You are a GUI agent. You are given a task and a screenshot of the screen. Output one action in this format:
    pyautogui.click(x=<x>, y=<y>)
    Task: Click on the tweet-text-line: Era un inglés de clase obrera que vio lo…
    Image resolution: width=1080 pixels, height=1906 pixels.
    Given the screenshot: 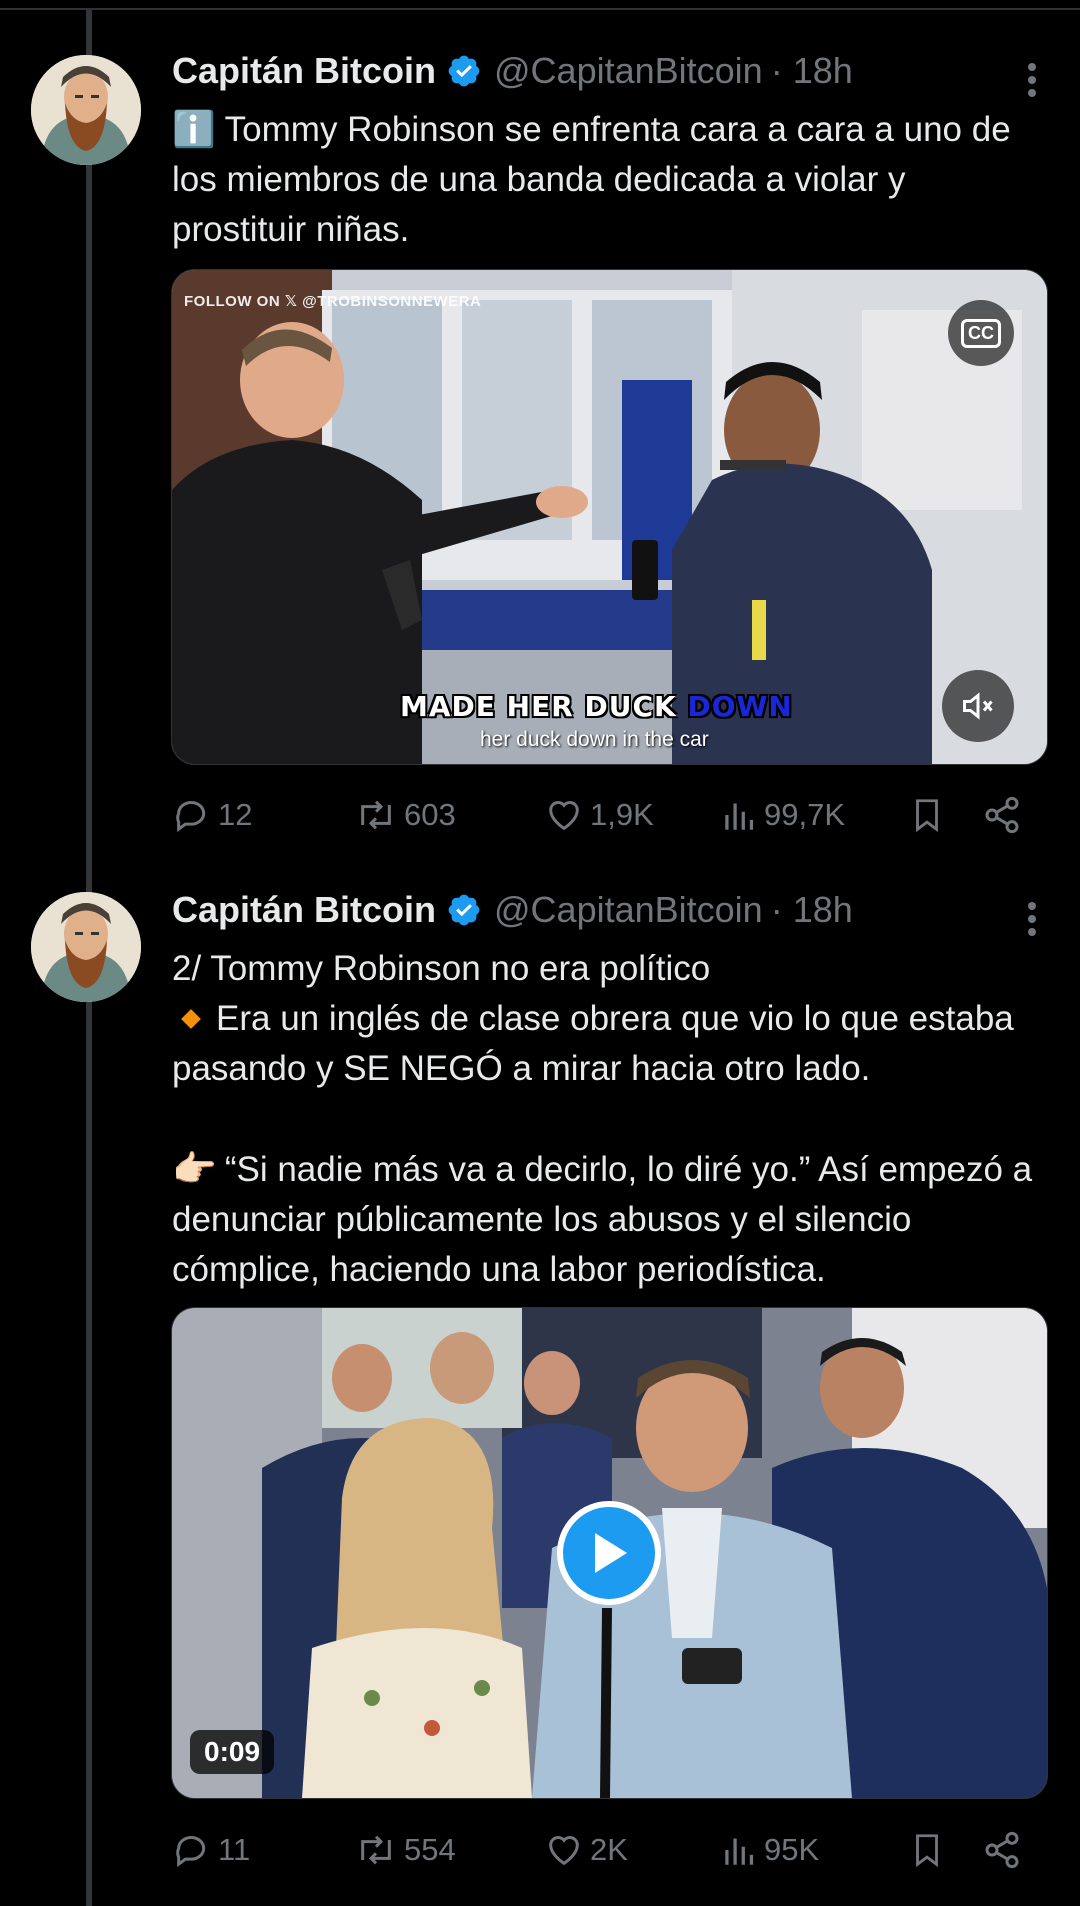 What is the action you would take?
    pyautogui.click(x=609, y=1044)
    